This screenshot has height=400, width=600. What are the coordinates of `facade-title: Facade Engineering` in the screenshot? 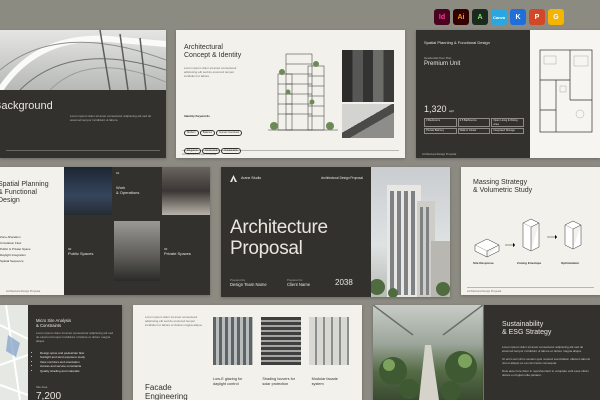 It's located at (166, 391).